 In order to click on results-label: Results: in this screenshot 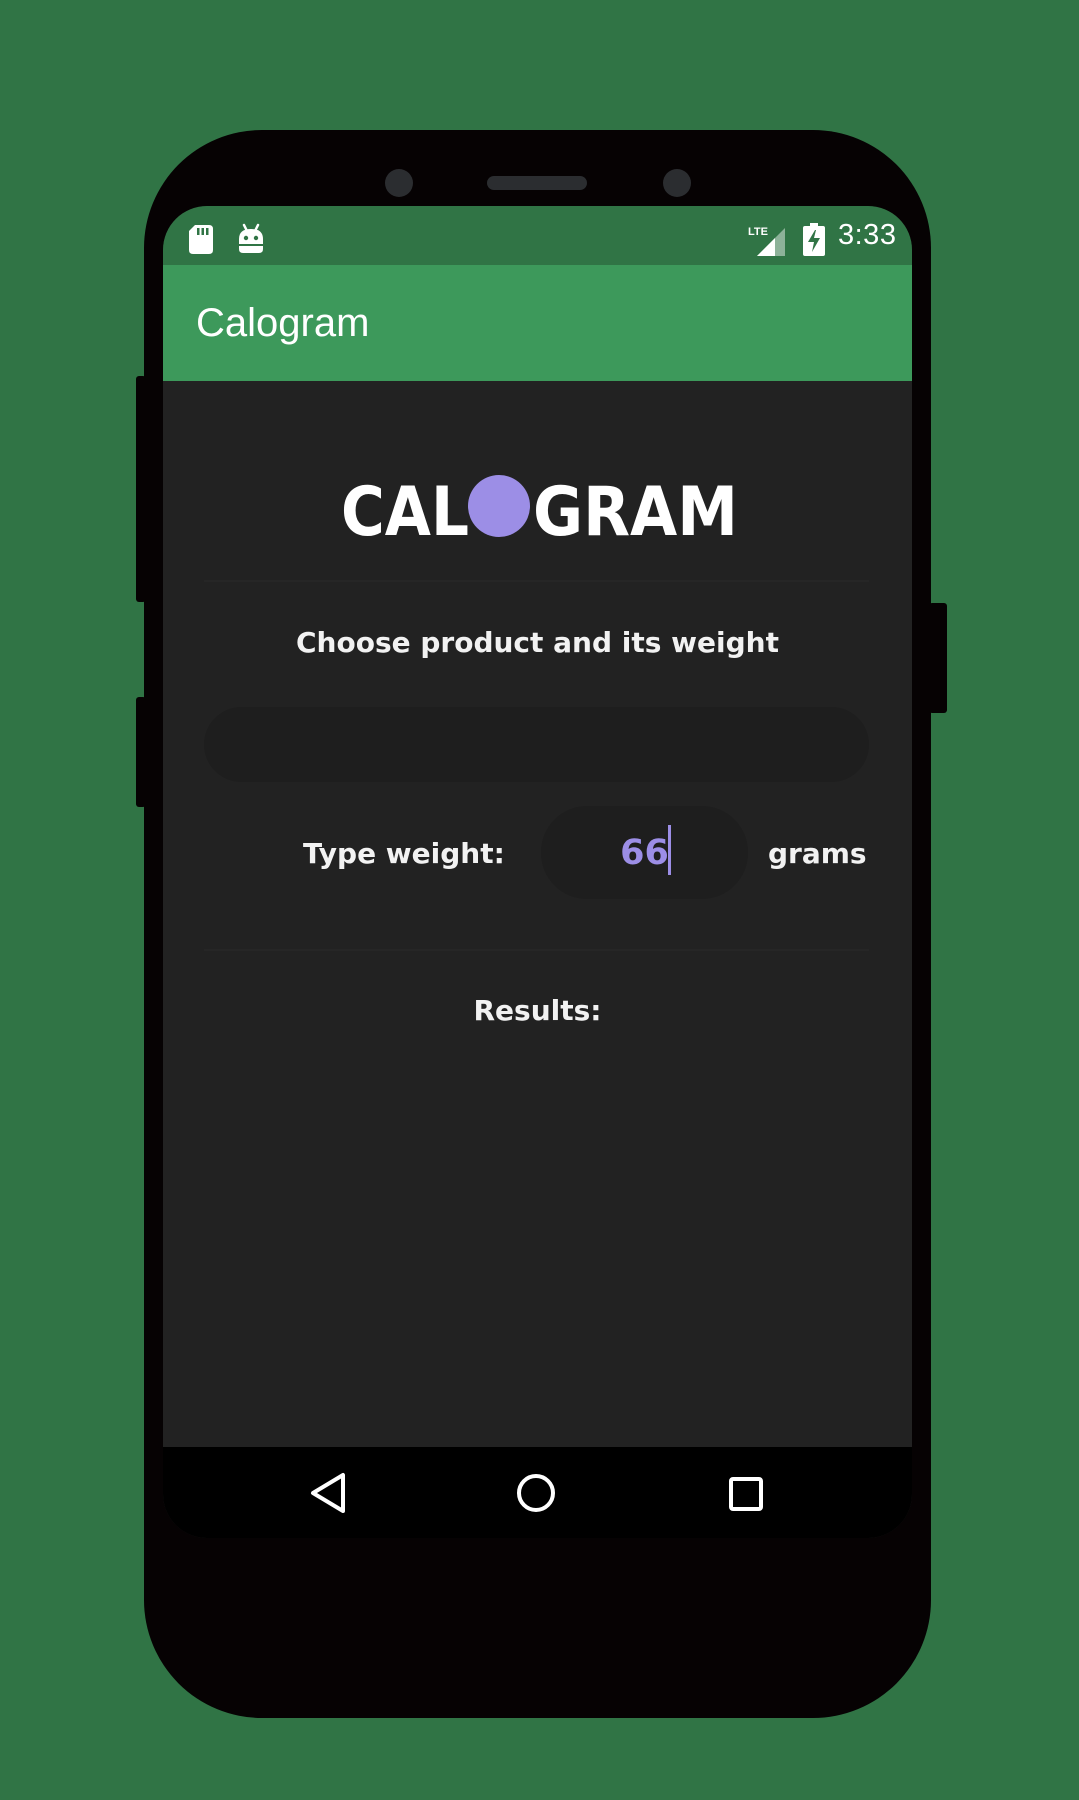, I will do `click(537, 1010)`.